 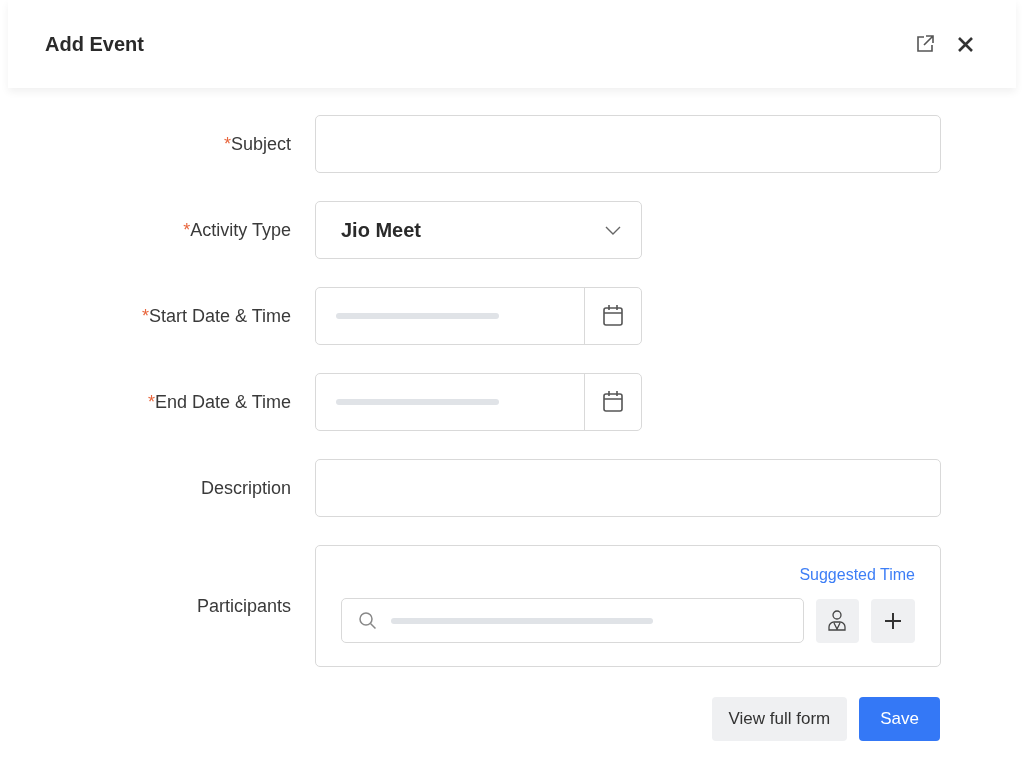 What do you see at coordinates (899, 719) in the screenshot?
I see `save-button: Save` at bounding box center [899, 719].